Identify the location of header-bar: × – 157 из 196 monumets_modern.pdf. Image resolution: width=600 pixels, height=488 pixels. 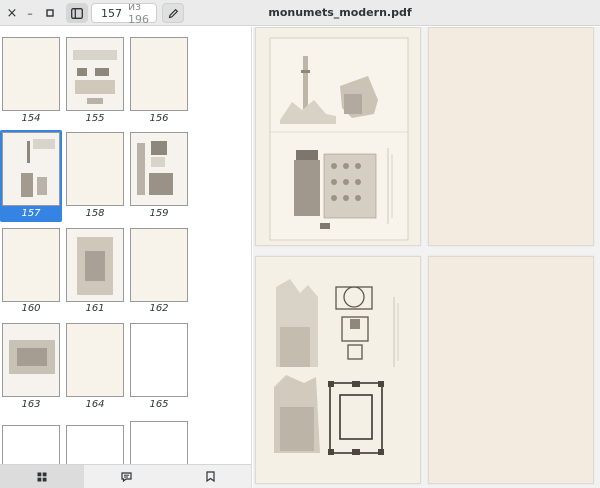
(300, 13).